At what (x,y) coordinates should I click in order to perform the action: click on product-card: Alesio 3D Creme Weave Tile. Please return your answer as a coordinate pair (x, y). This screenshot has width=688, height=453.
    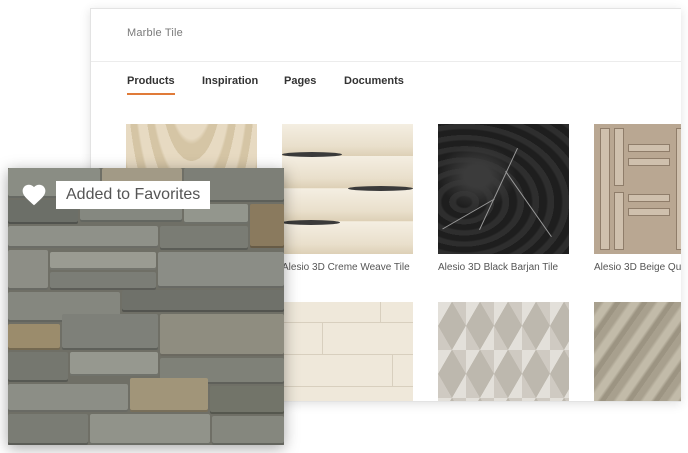
    Looking at the image, I should click on (347, 198).